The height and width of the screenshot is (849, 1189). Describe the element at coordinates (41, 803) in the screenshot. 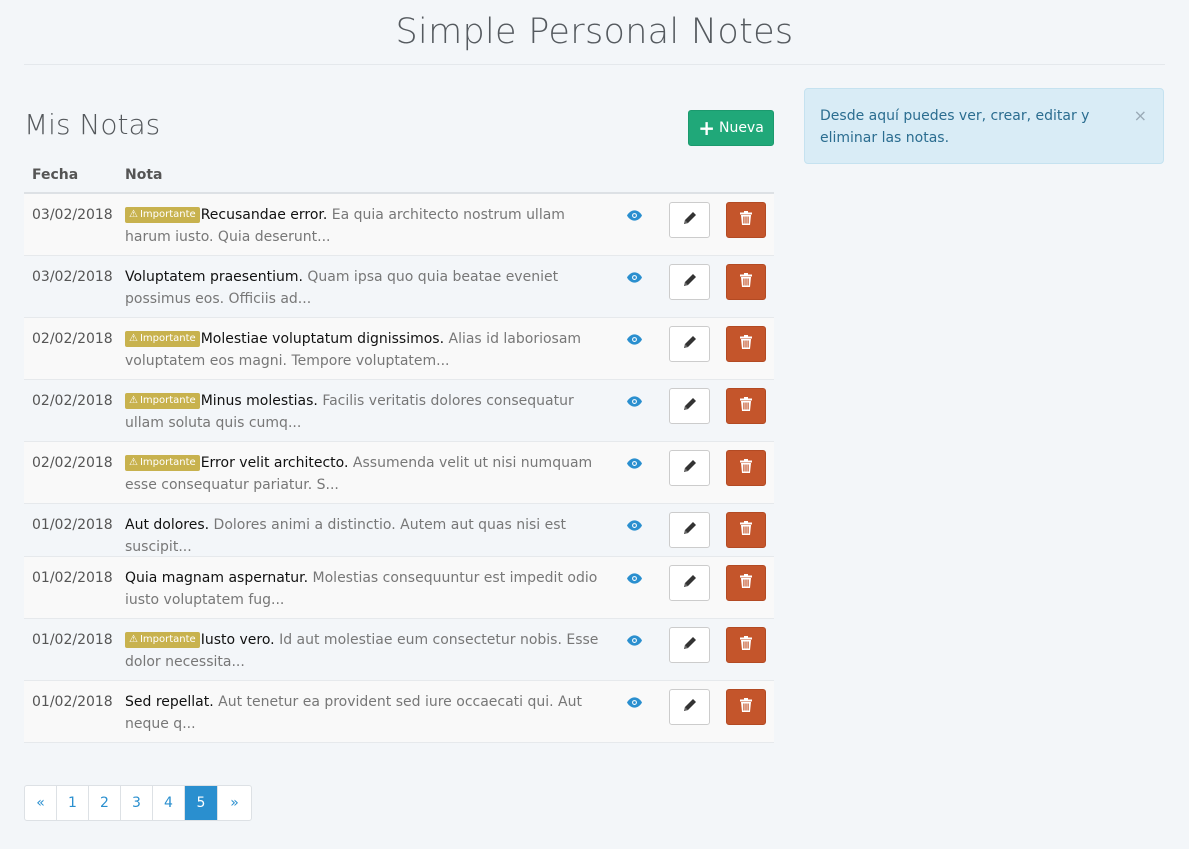

I see `page-prev: «` at that location.